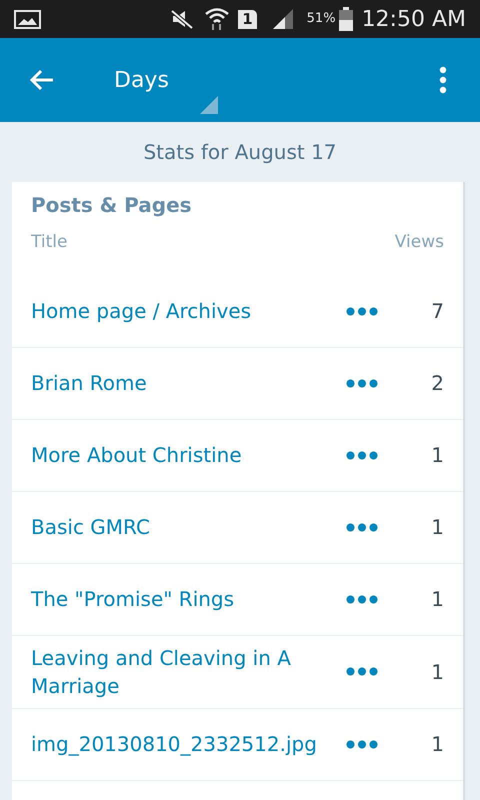  I want to click on back-icon, so click(42, 80).